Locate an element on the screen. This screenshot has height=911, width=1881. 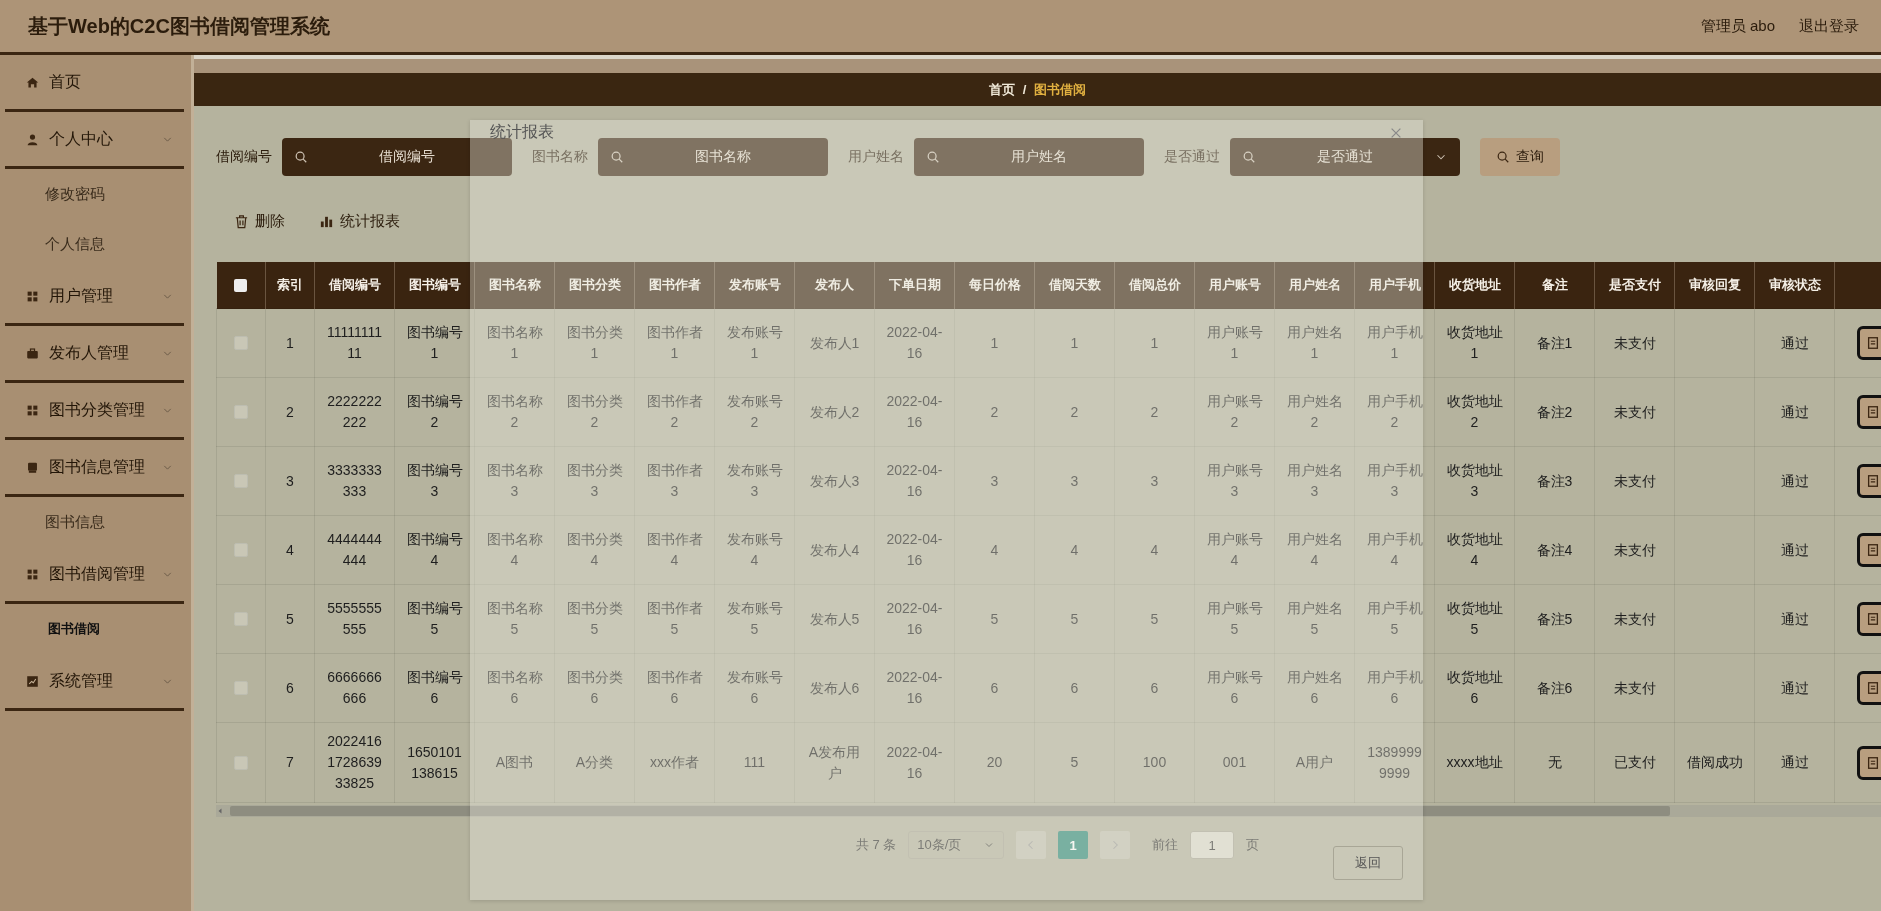
breadcrumb-link: 首页 is located at coordinates (1001, 89).